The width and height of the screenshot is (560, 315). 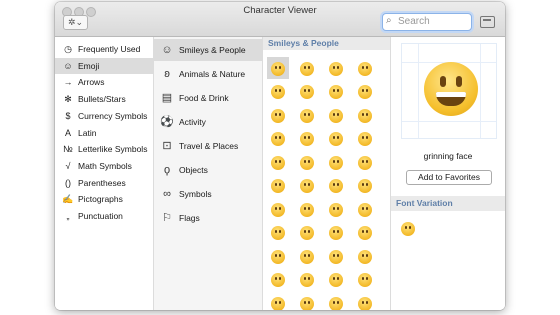 What do you see at coordinates (208, 194) in the screenshot?
I see `subcategory-item: ∞ Symbols` at bounding box center [208, 194].